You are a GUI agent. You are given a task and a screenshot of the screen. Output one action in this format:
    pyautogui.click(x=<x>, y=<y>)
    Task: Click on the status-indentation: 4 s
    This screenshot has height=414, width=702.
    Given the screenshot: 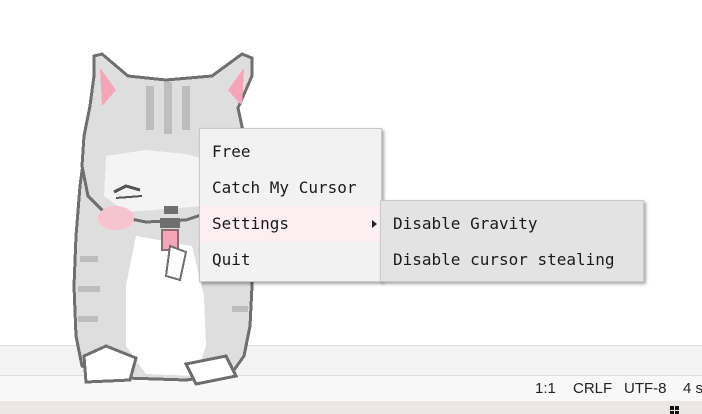 What is the action you would take?
    pyautogui.click(x=692, y=388)
    